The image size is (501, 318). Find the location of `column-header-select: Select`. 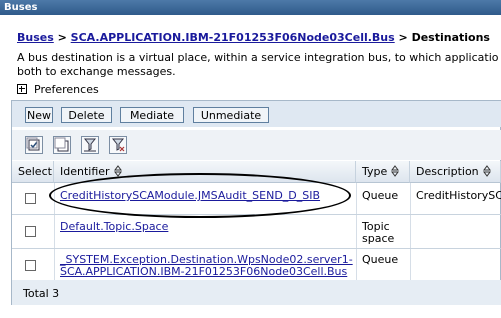

column-header-select: Select is located at coordinates (33, 172).